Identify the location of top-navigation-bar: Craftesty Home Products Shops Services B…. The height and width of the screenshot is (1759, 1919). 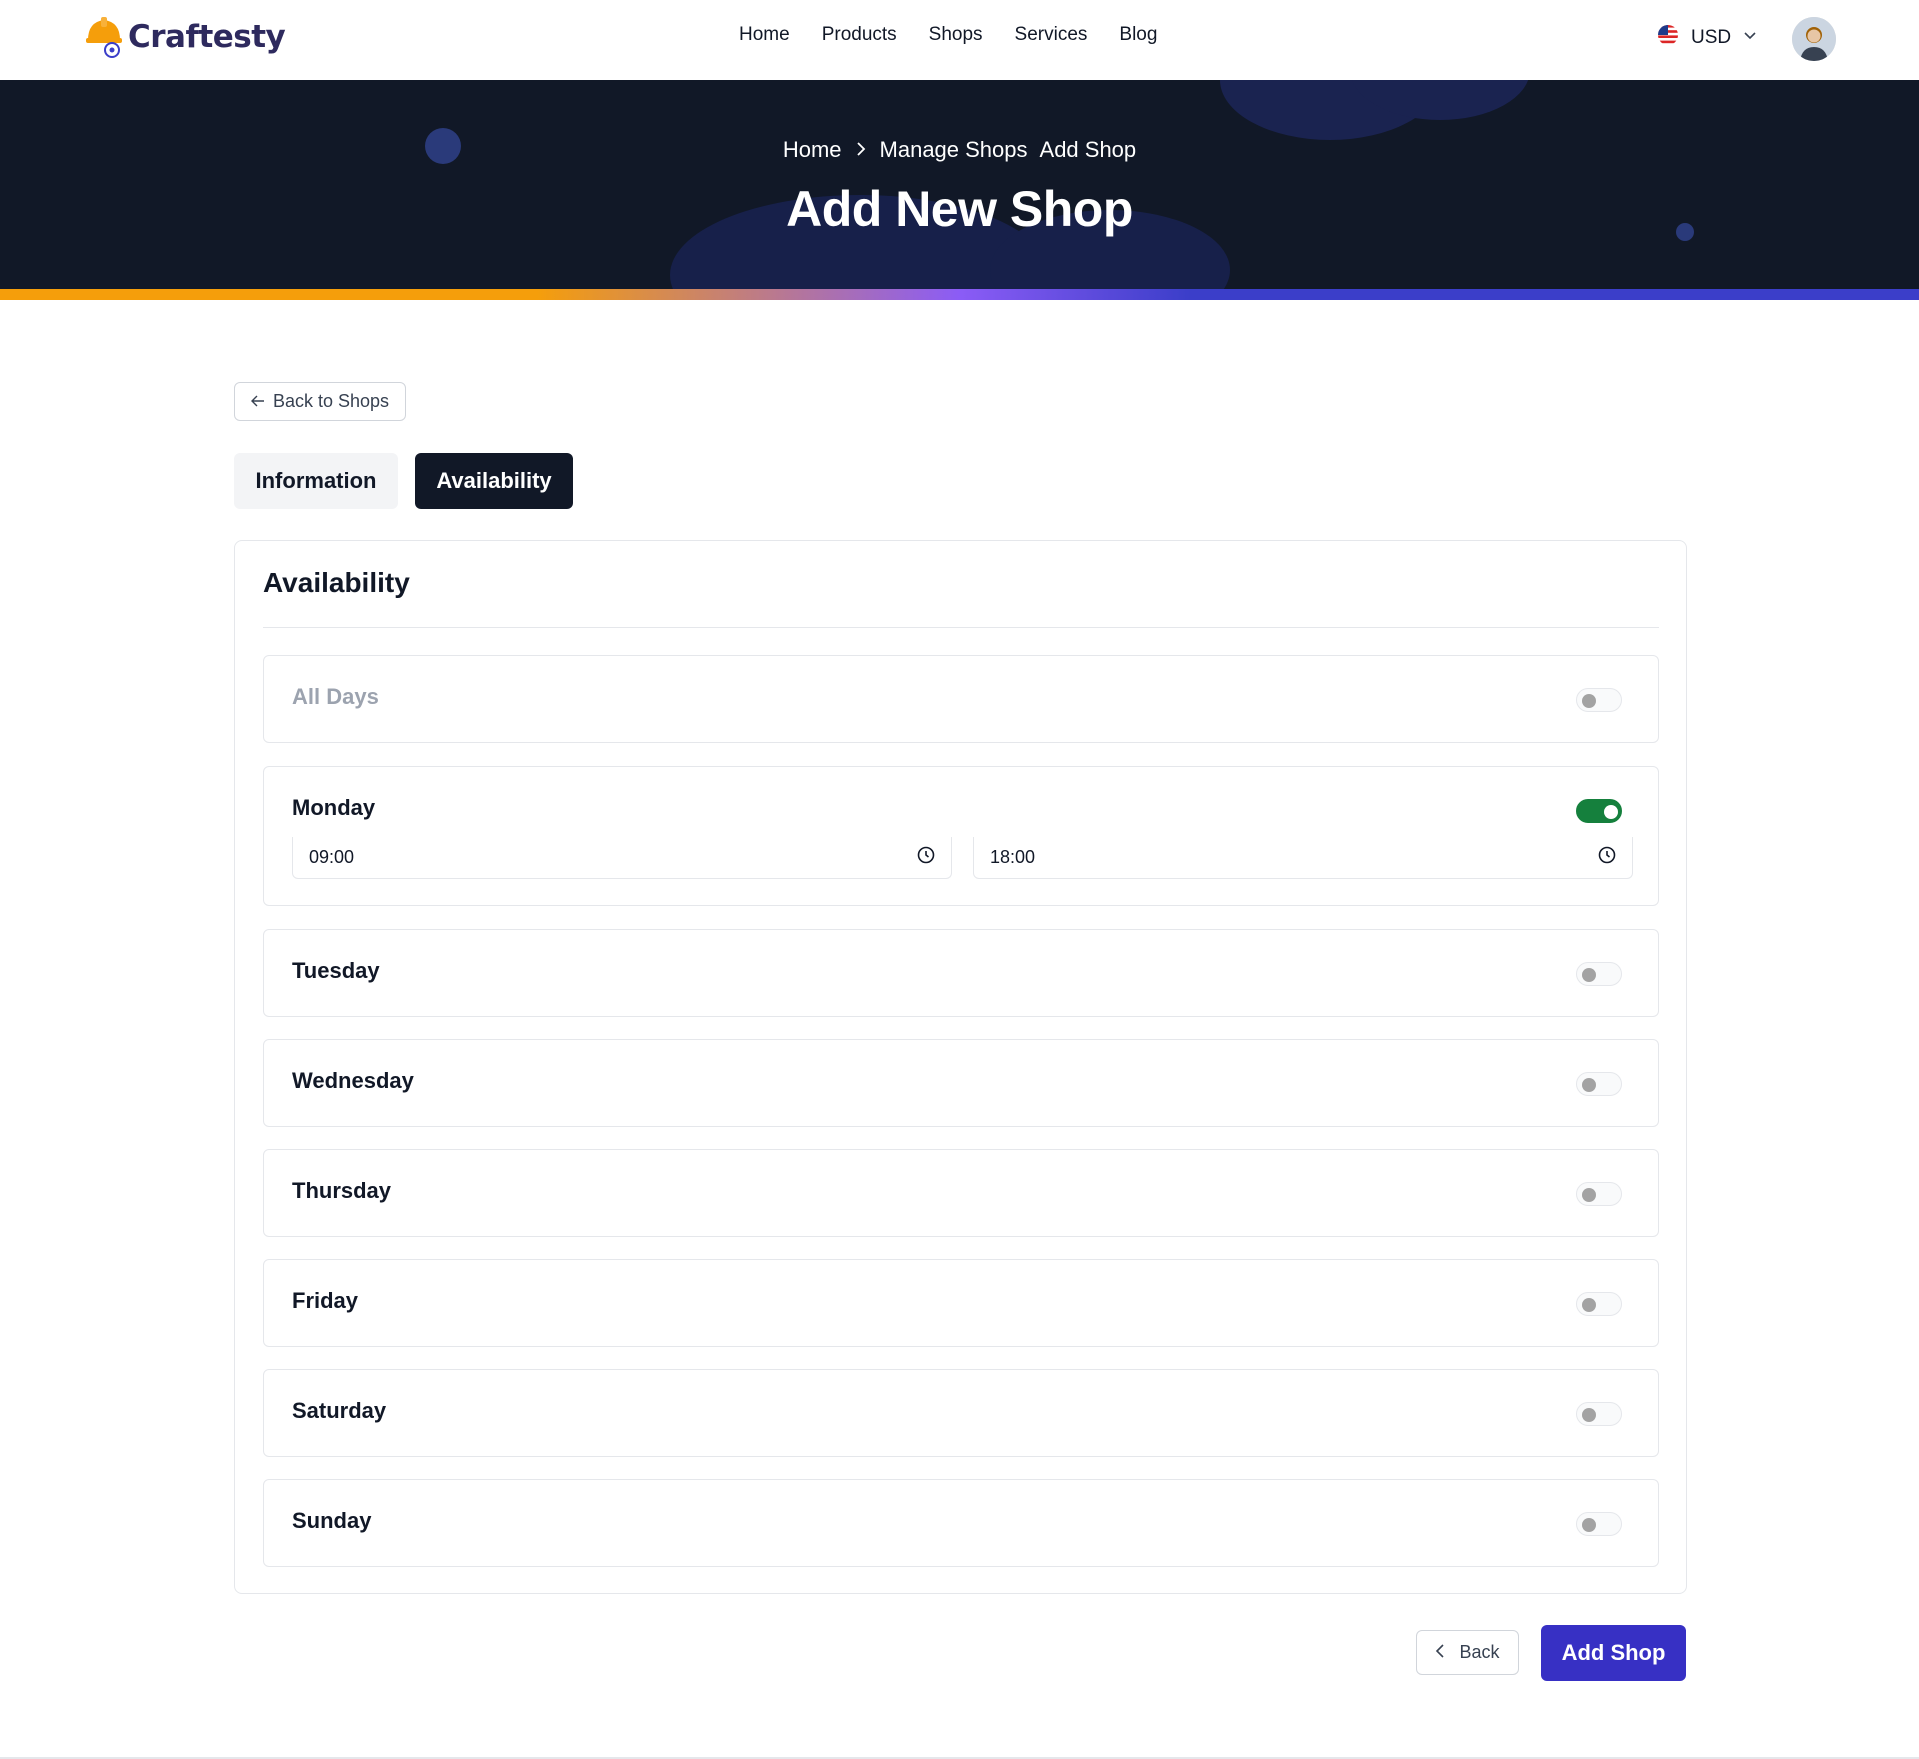
(959, 40).